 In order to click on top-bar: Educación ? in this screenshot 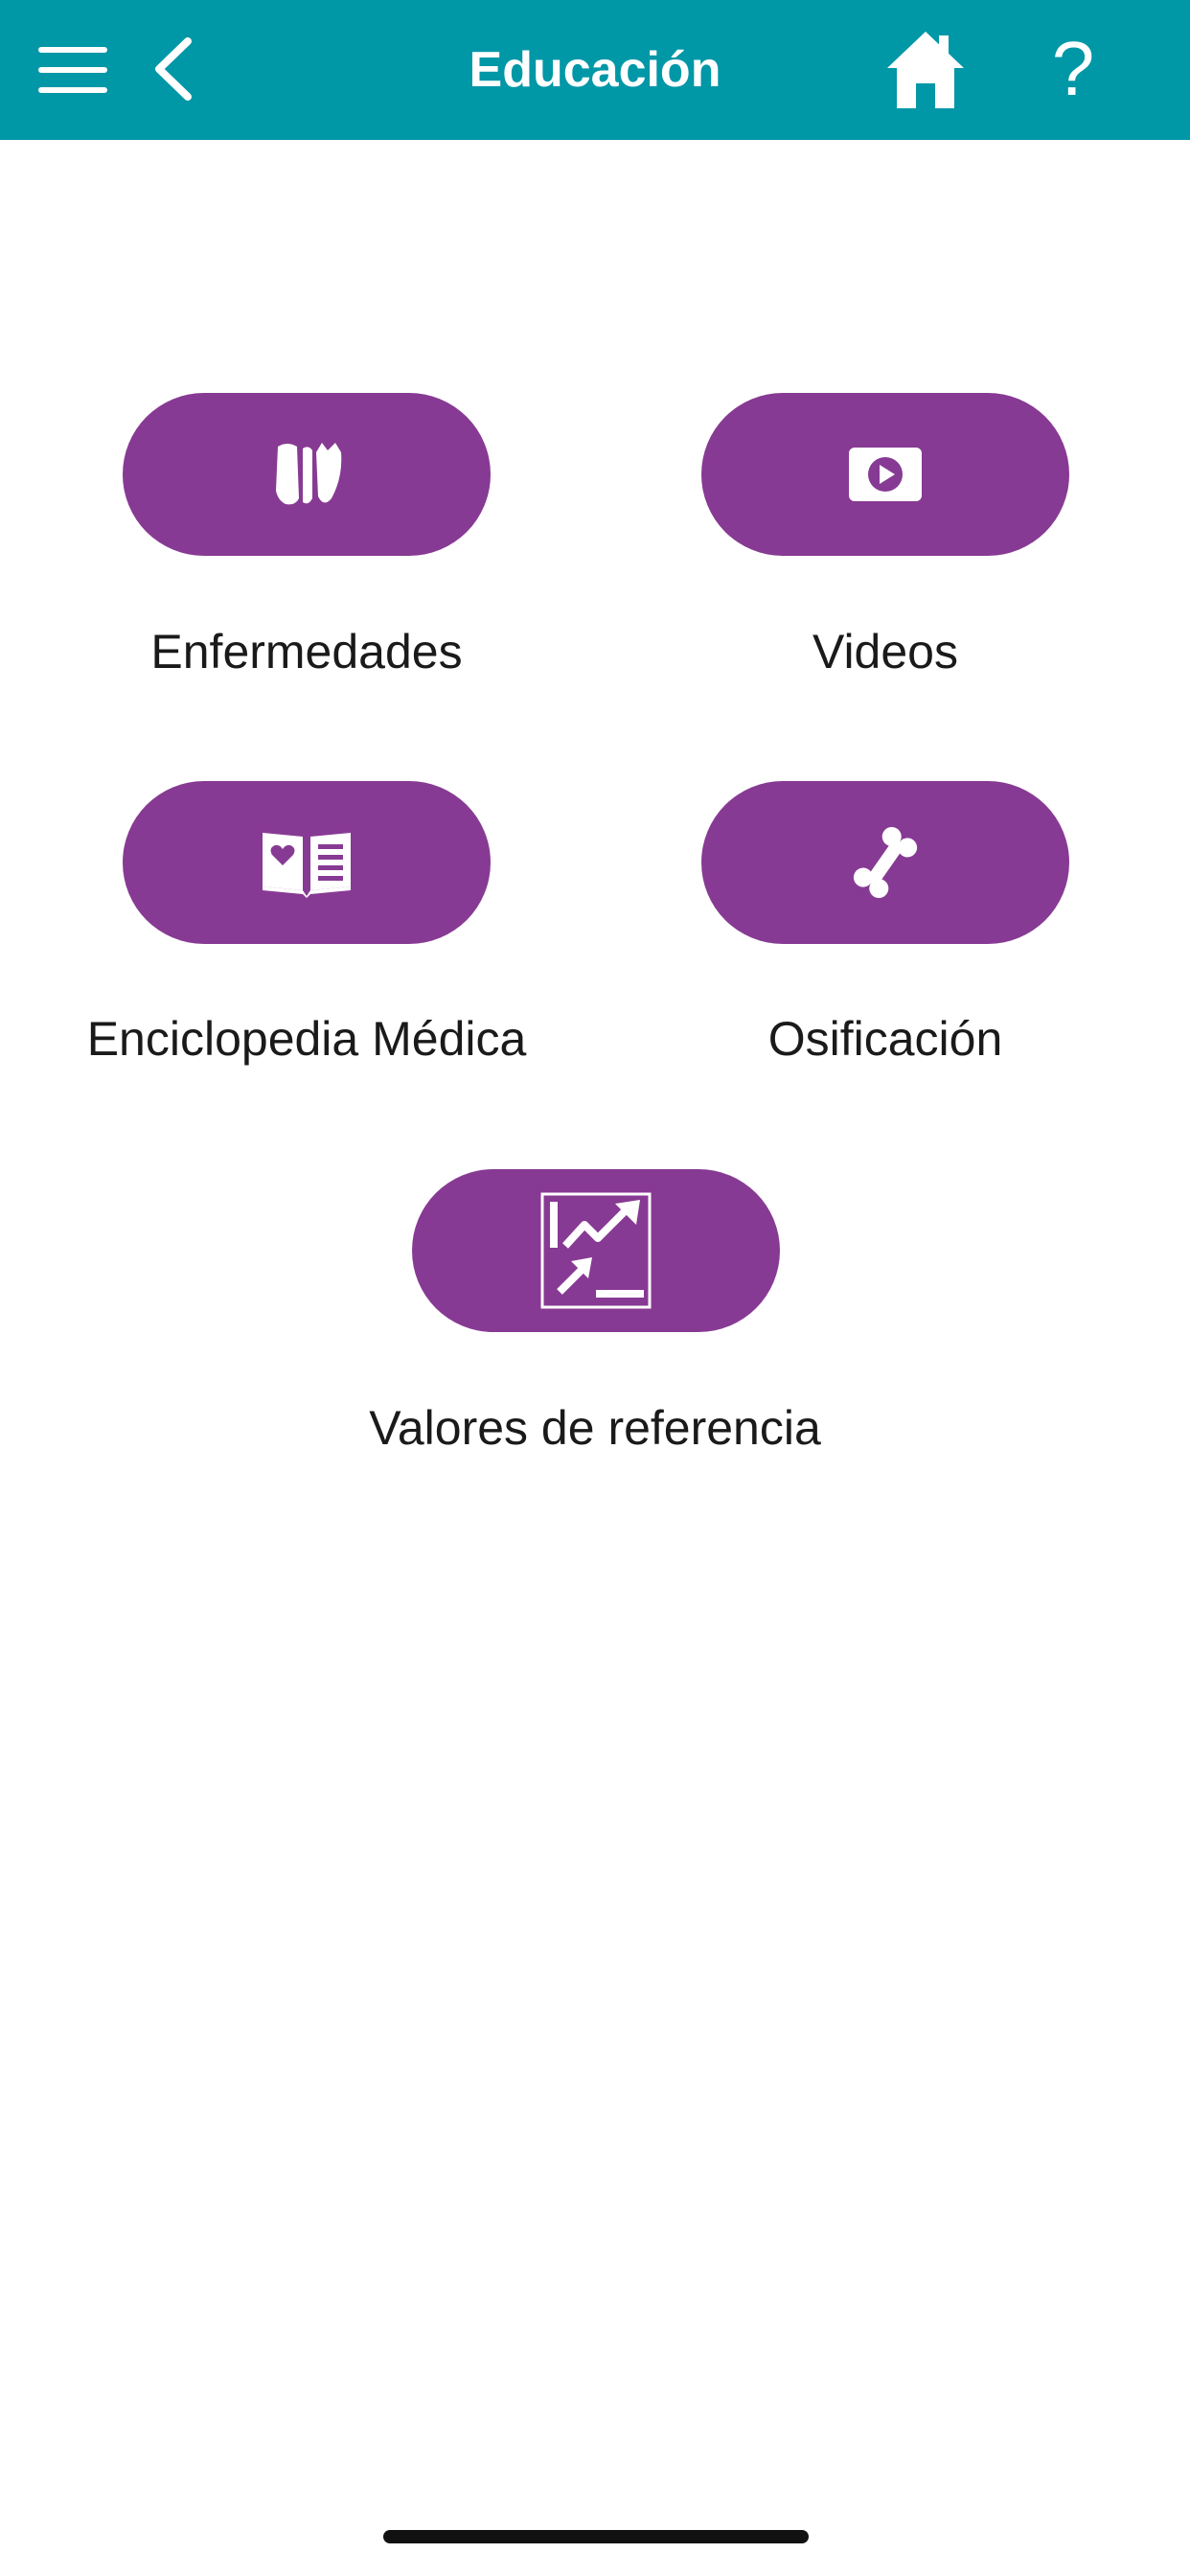, I will do `click(595, 70)`.